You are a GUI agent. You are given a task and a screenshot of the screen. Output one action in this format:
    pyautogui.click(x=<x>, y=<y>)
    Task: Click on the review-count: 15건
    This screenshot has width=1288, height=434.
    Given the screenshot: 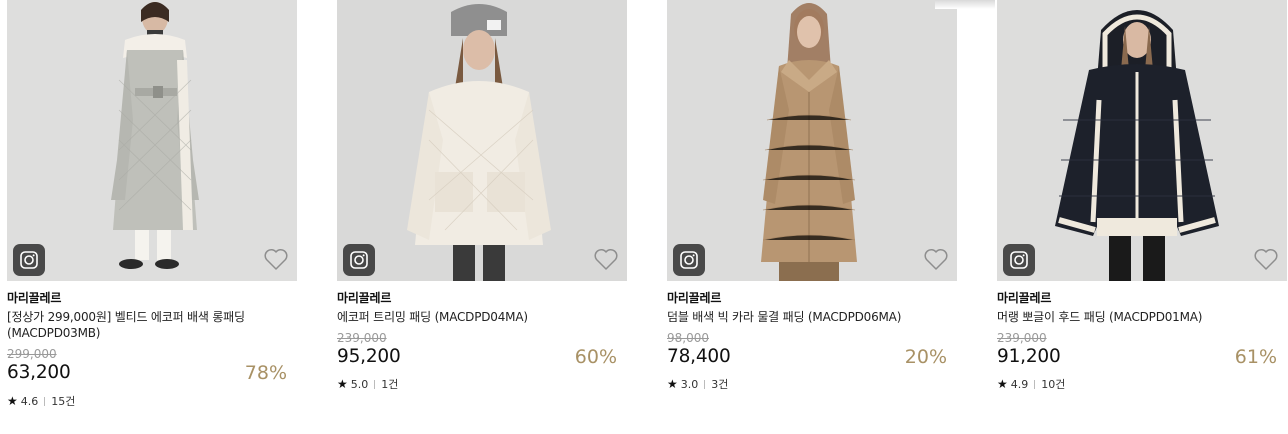 What is the action you would take?
    pyautogui.click(x=63, y=401)
    